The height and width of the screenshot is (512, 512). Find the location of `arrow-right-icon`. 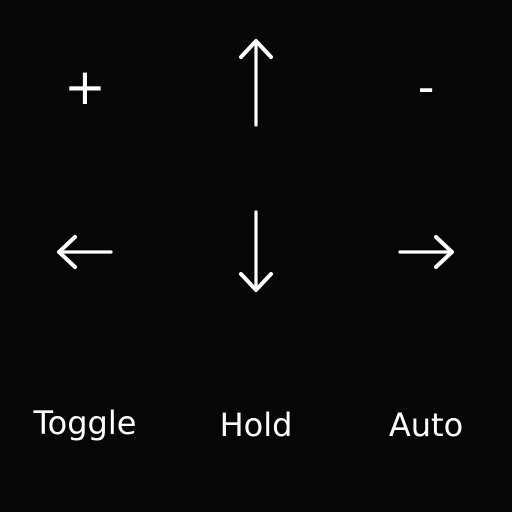

arrow-right-icon is located at coordinates (426, 252).